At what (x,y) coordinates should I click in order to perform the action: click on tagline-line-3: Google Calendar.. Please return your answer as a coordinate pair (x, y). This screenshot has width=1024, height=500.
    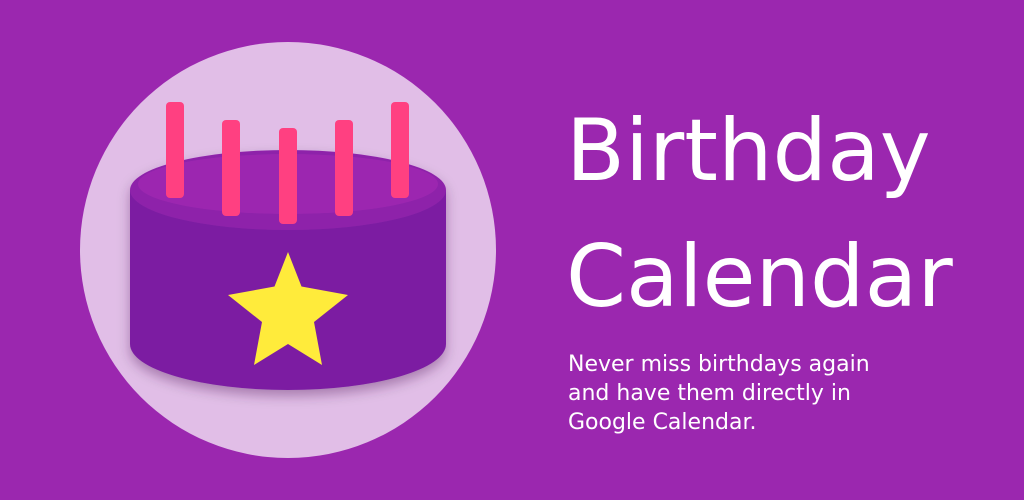
    Looking at the image, I should click on (662, 422).